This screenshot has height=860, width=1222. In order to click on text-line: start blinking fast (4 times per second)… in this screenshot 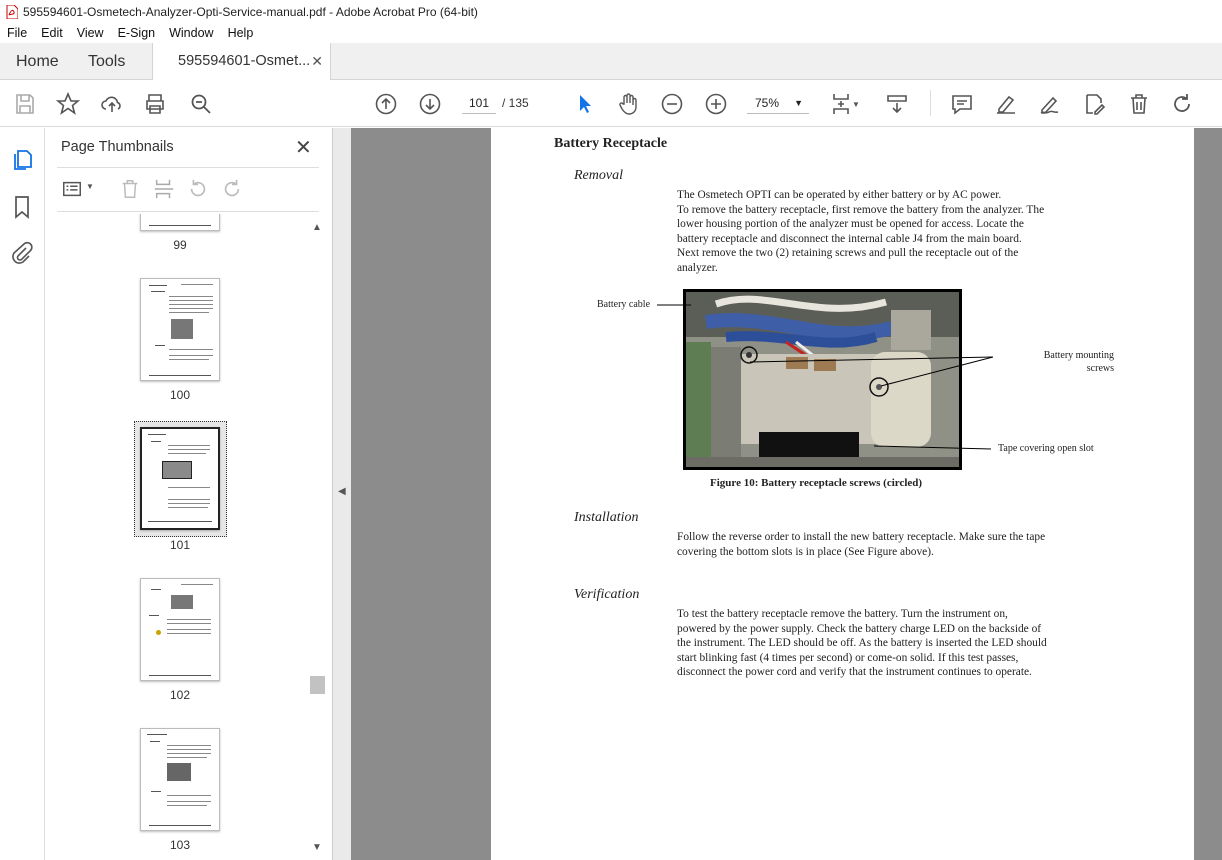, I will do `click(848, 657)`.